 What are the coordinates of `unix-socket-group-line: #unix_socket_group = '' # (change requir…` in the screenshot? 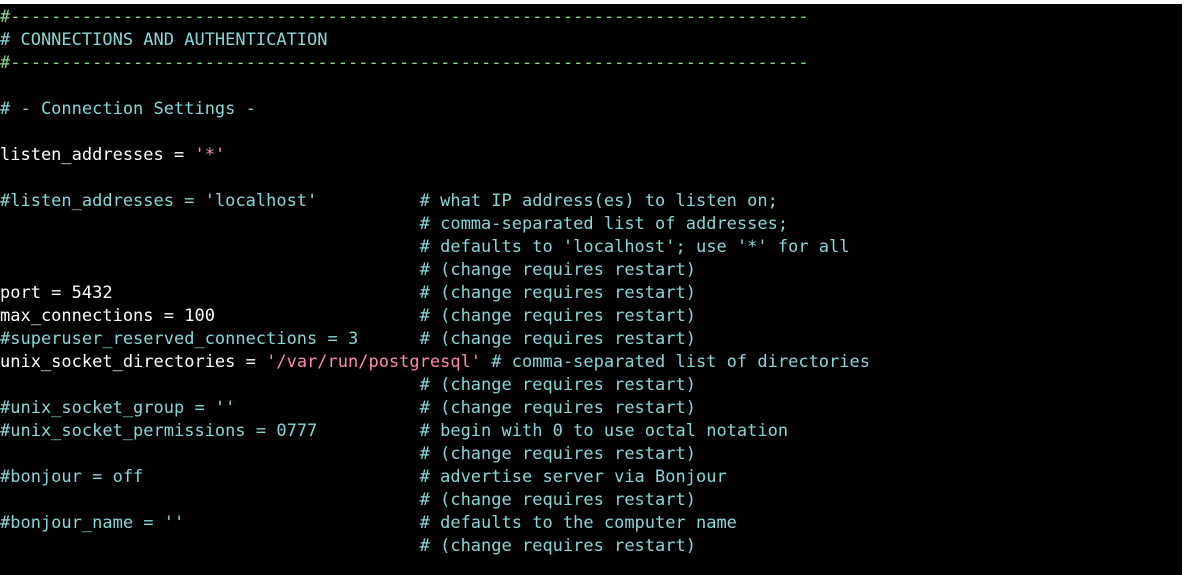 It's located at (348, 408).